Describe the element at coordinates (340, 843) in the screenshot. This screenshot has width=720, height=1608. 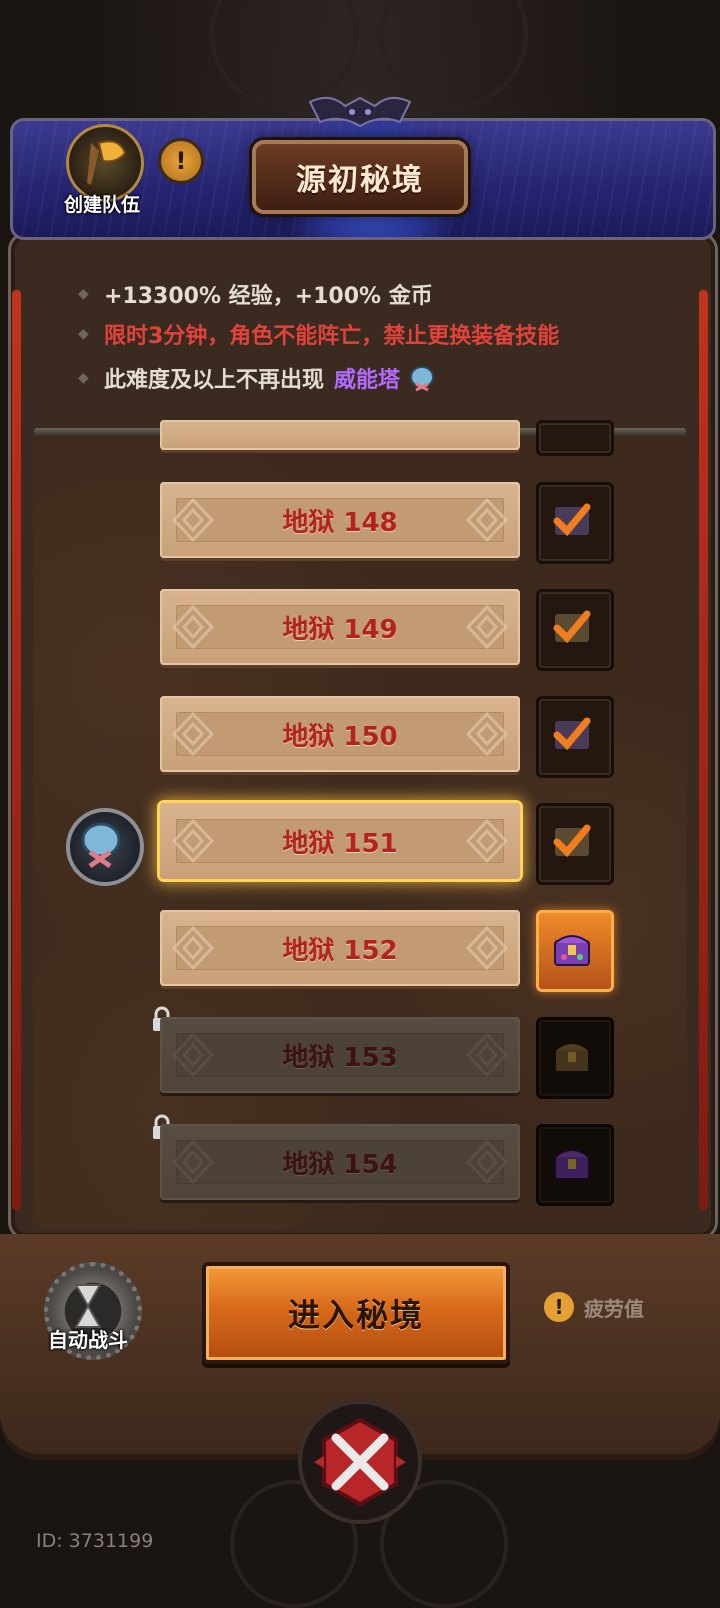
I see `level-label: 地狱 151` at that location.